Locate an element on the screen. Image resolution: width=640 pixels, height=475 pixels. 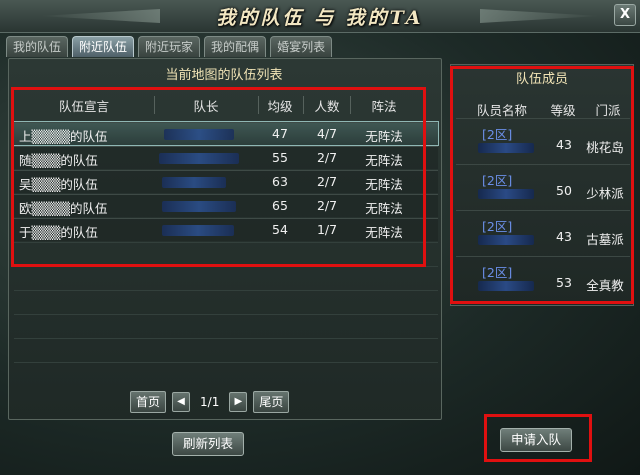
highlight-box-apply is located at coordinates (538, 438).